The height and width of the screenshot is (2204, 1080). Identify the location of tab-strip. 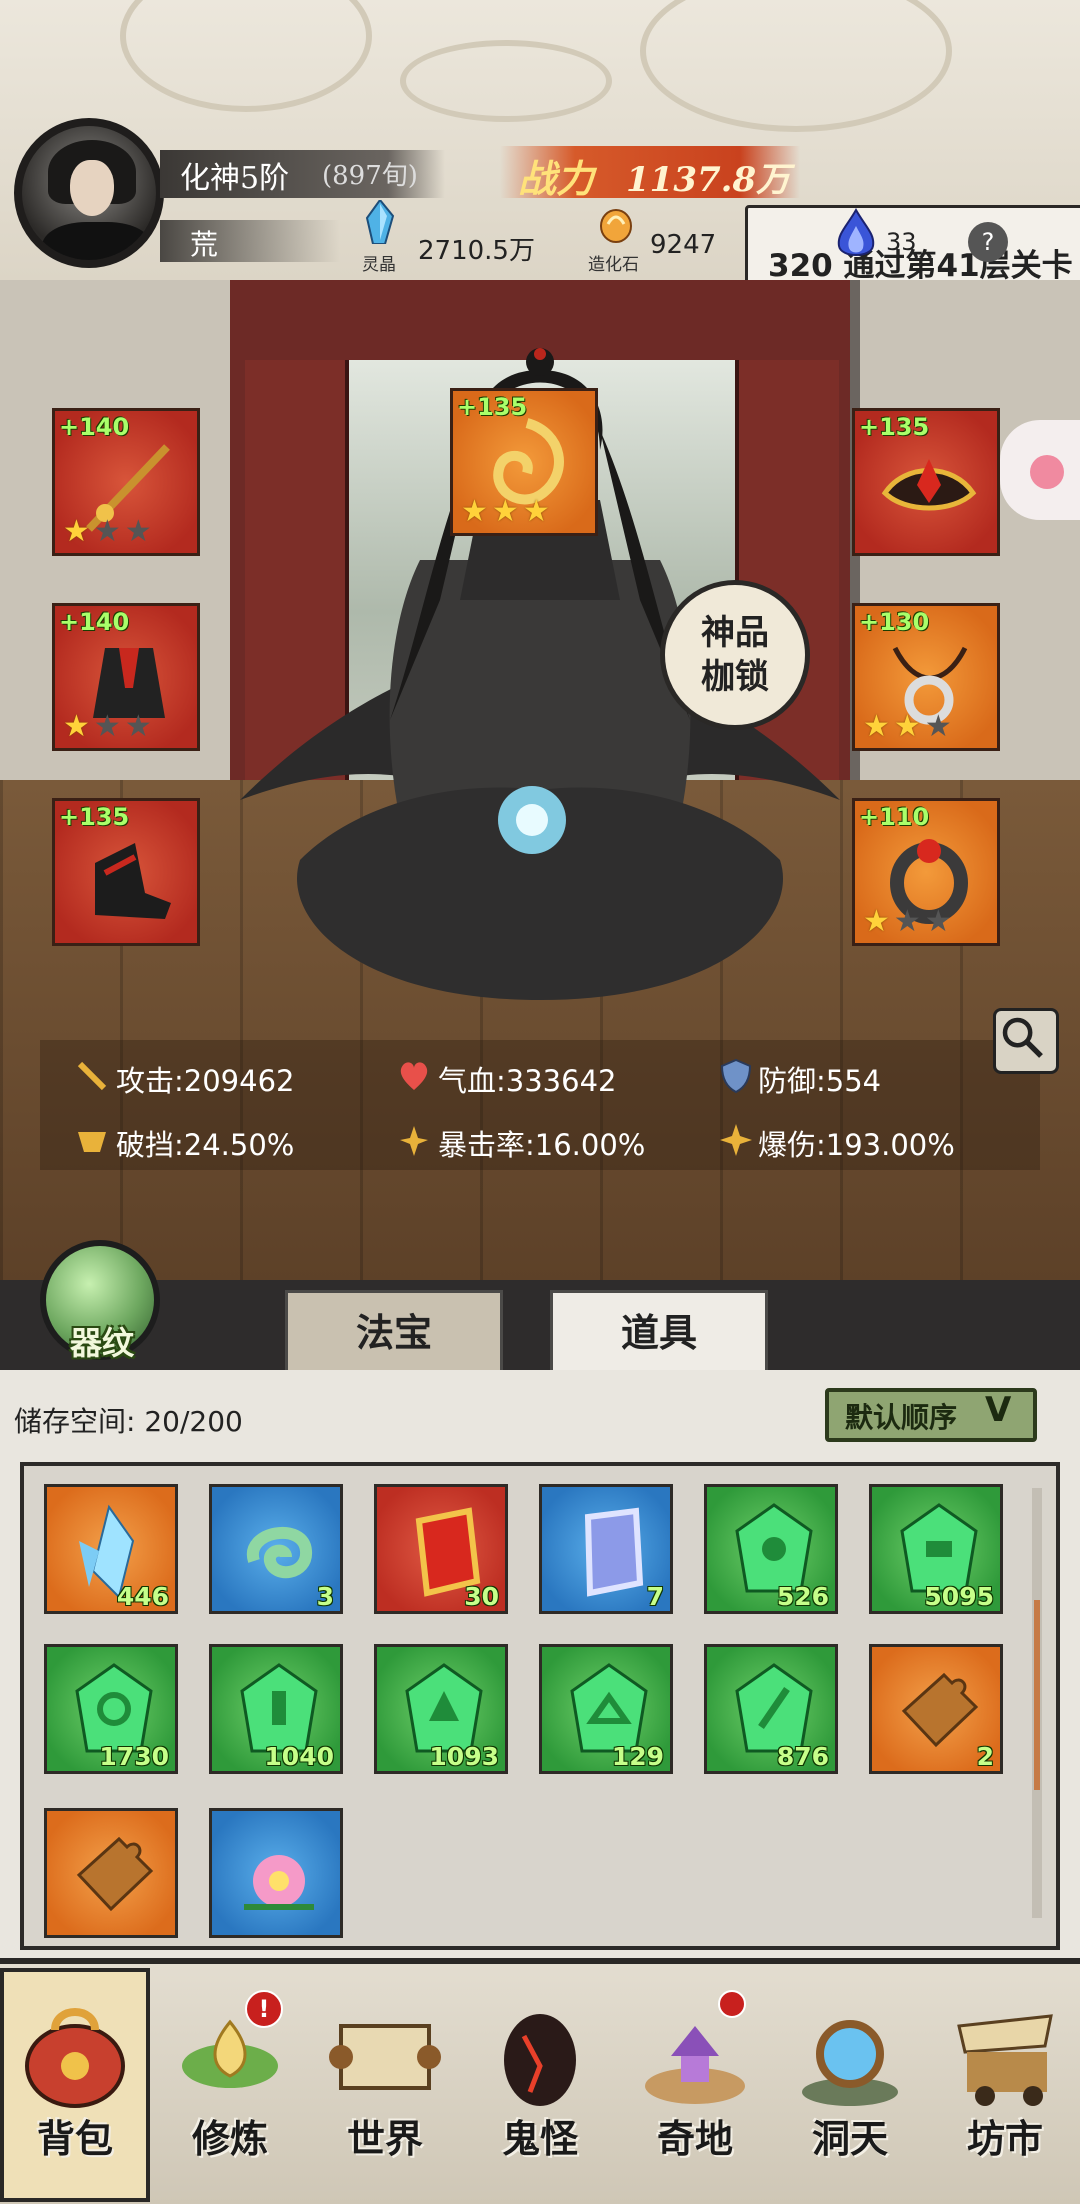
(540, 1325).